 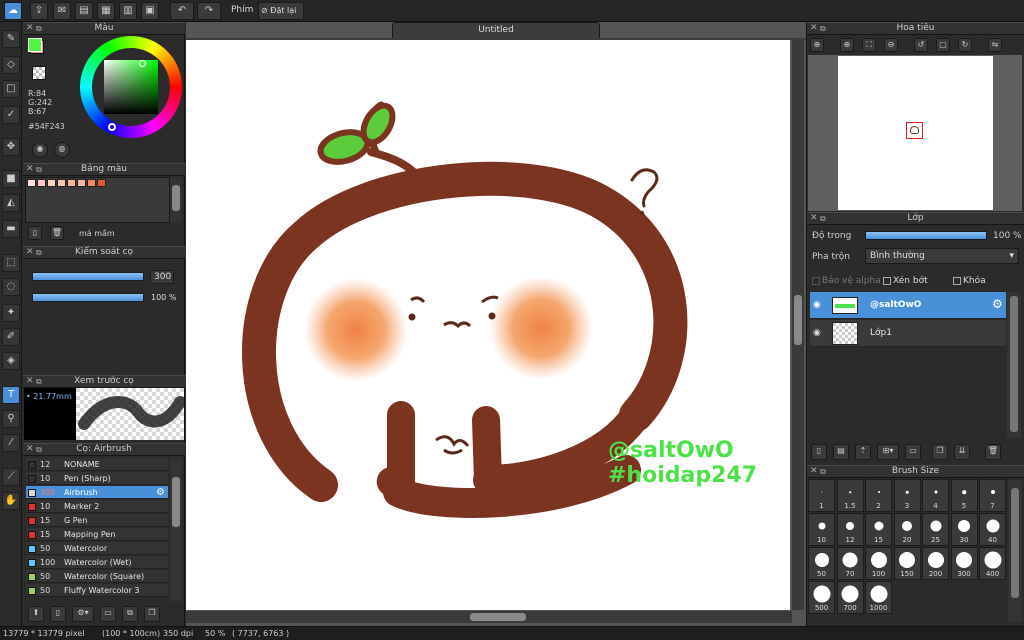 What do you see at coordinates (498, 617) in the screenshot?
I see `horizontal-scroll-thumb` at bounding box center [498, 617].